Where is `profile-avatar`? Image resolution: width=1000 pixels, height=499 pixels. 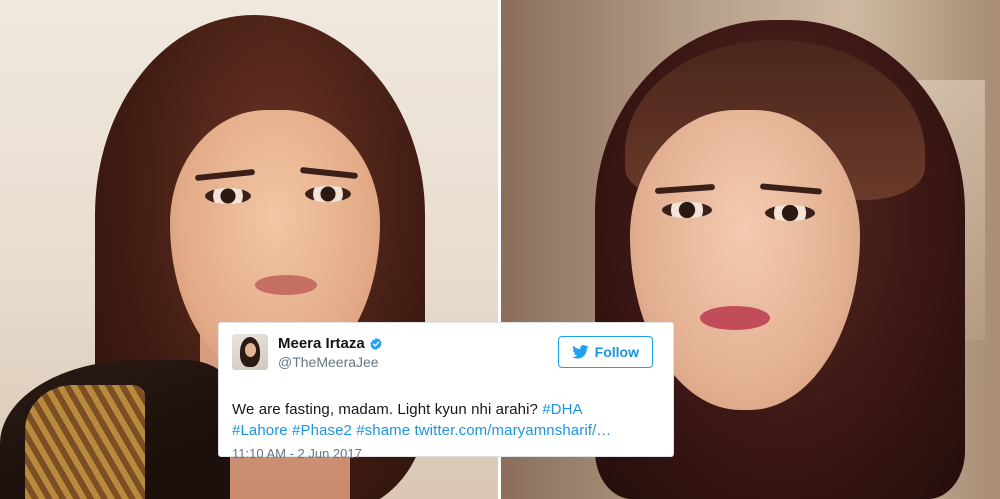 profile-avatar is located at coordinates (250, 352).